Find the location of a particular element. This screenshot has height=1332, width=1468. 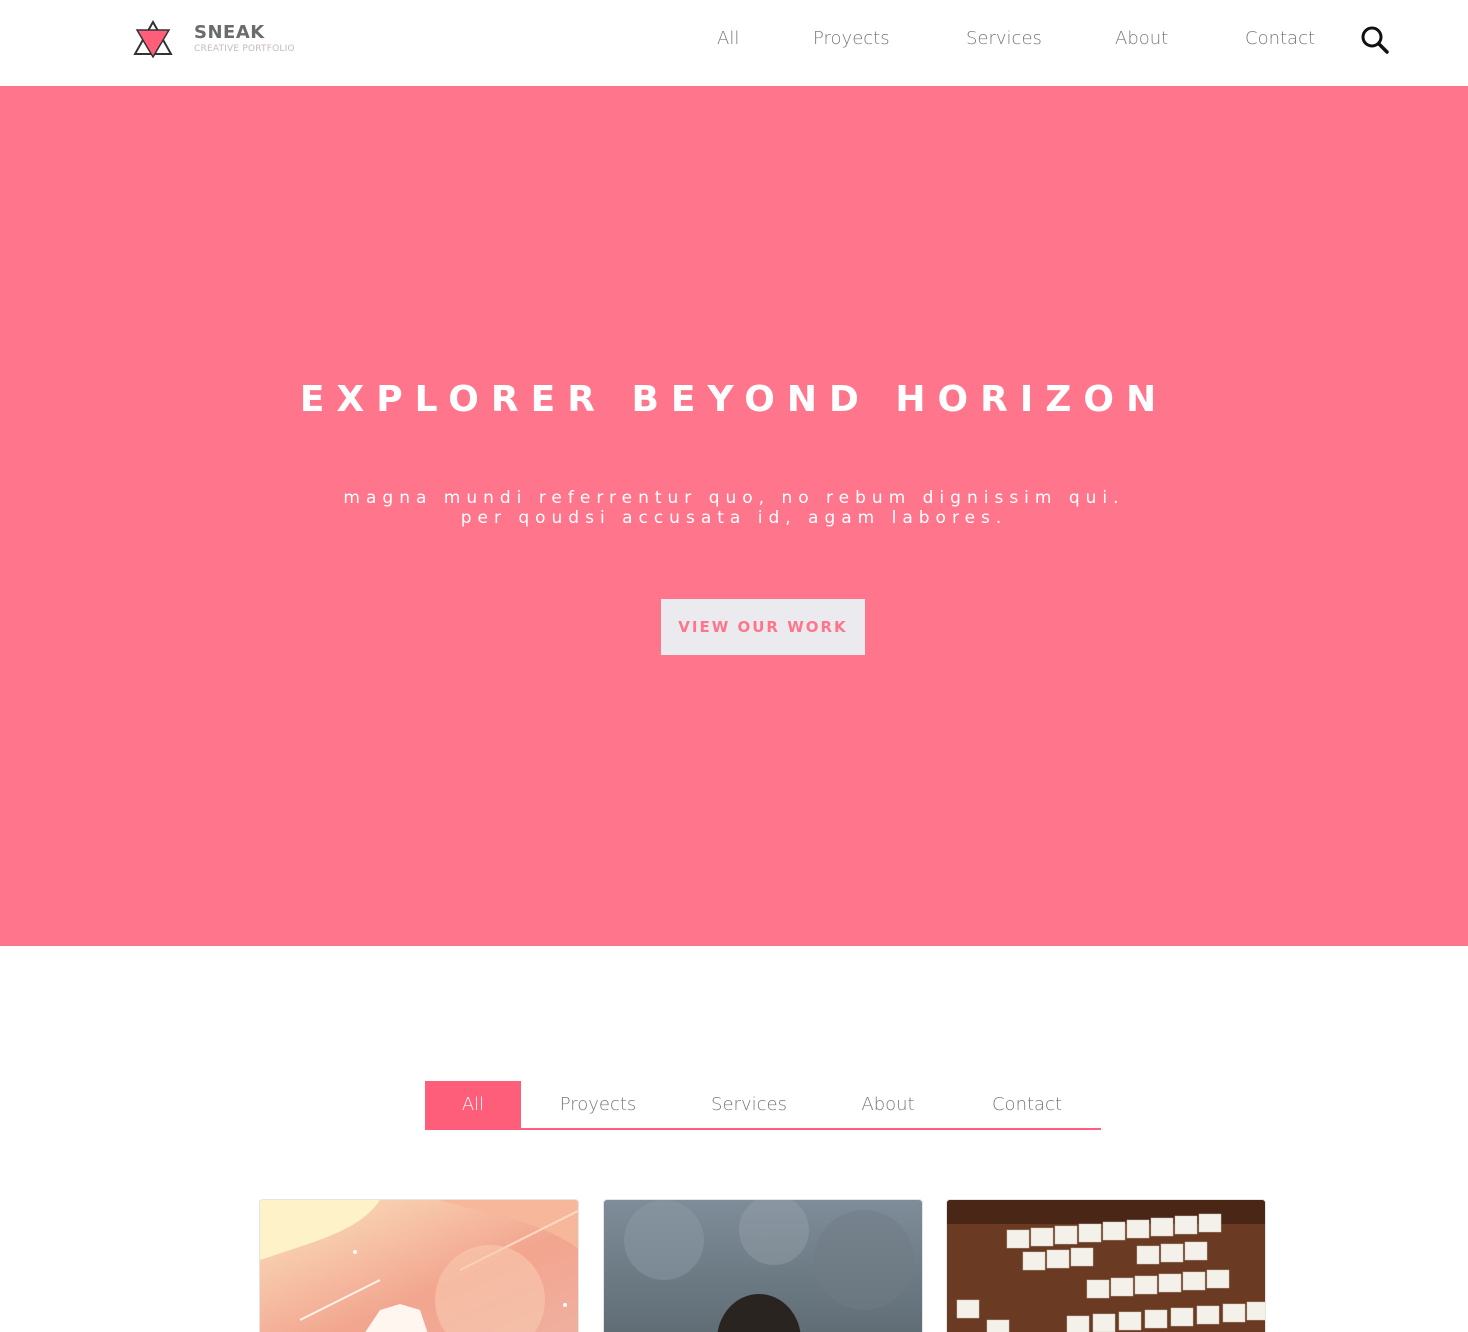

illustration-image is located at coordinates (419, 1266).